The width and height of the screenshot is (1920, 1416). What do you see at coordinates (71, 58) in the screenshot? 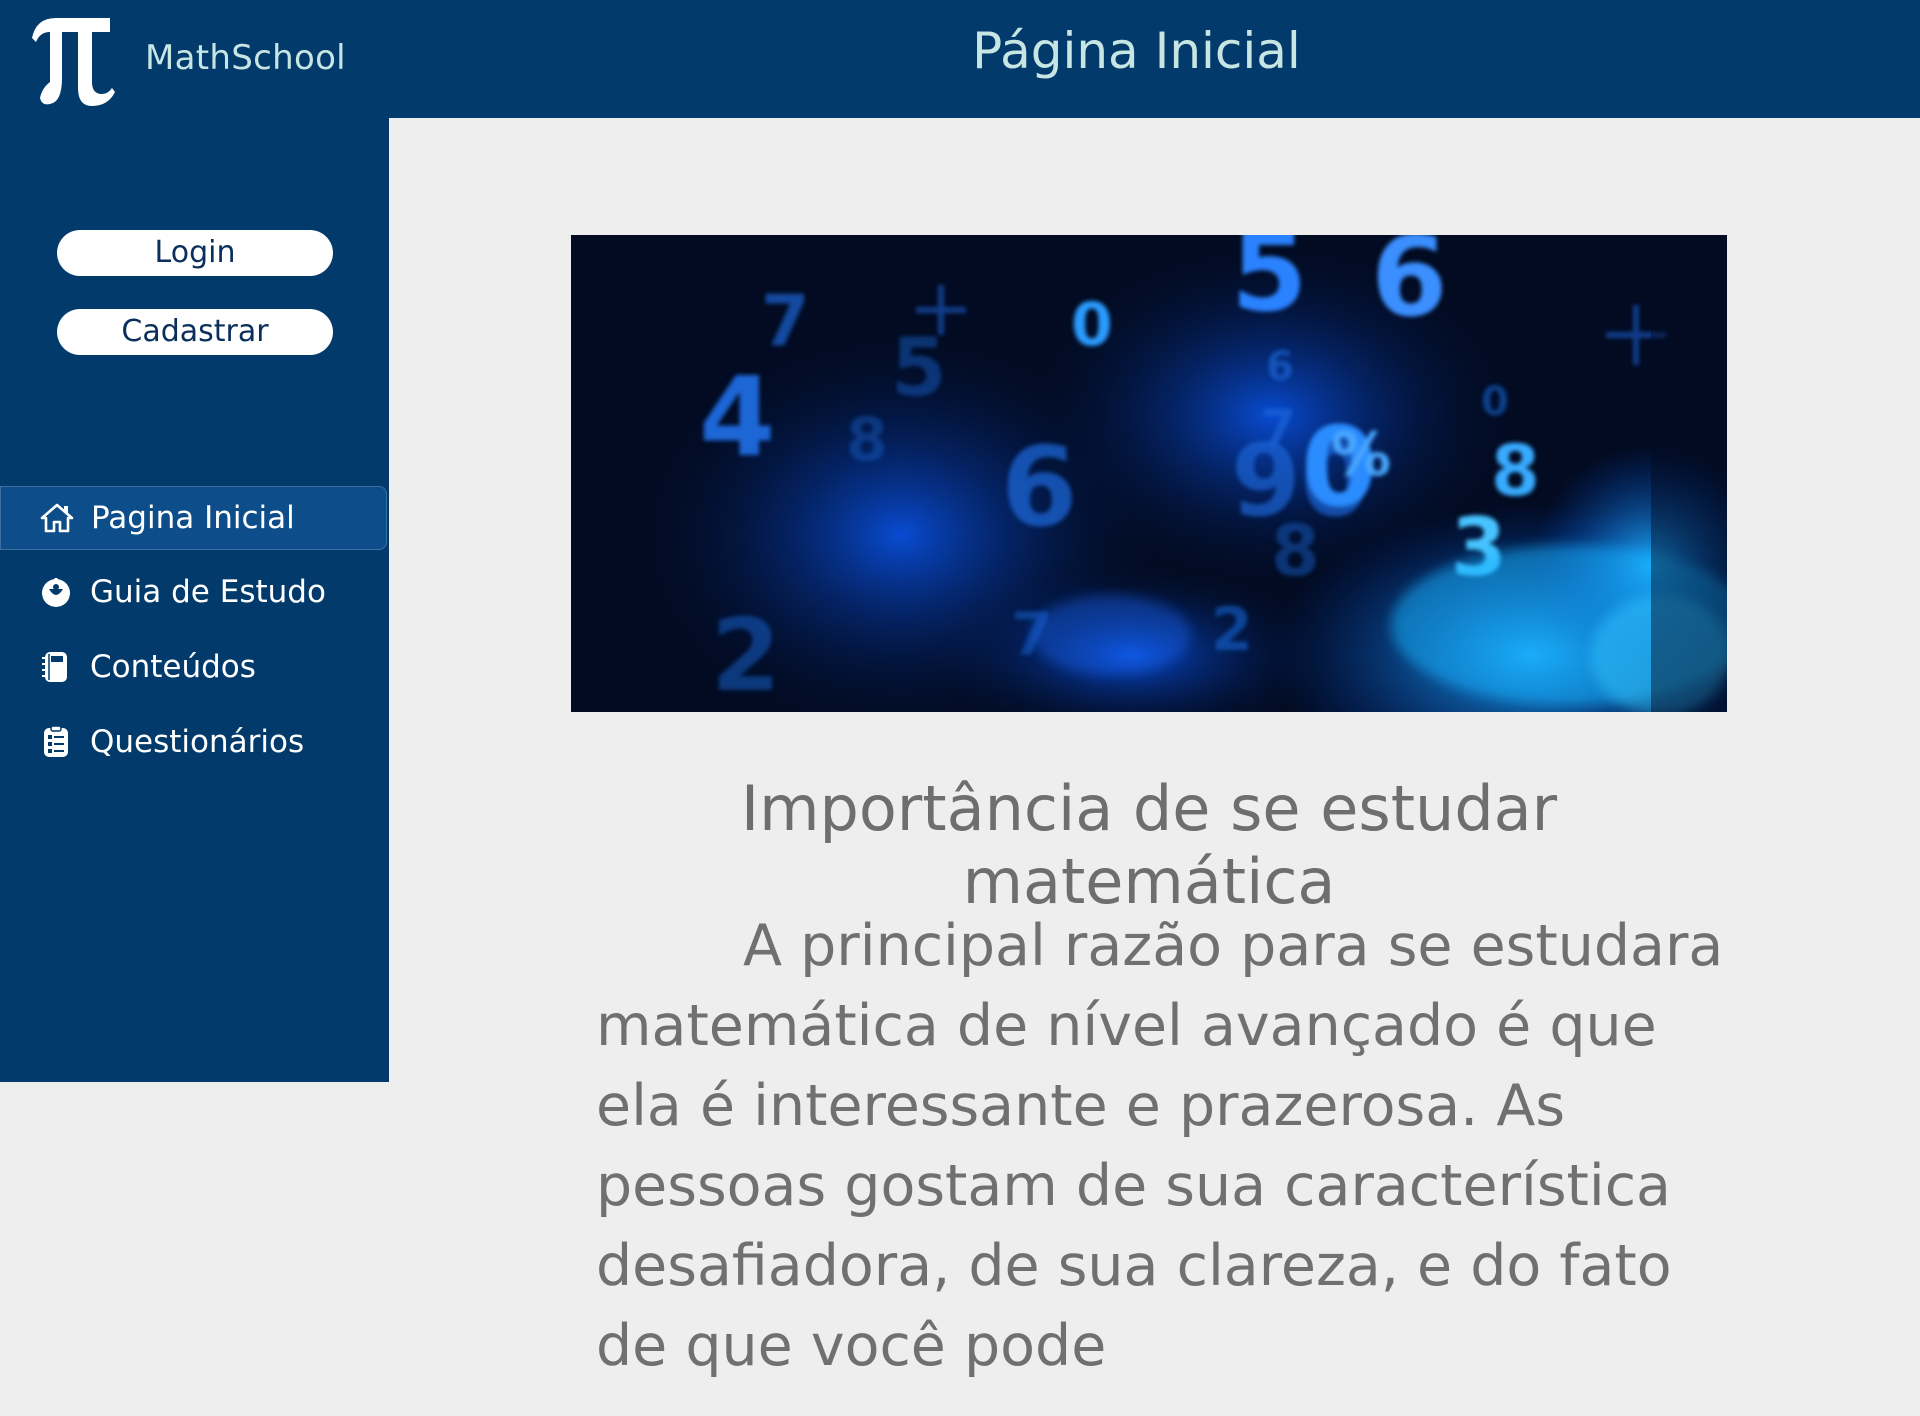
I see `pi-icon` at bounding box center [71, 58].